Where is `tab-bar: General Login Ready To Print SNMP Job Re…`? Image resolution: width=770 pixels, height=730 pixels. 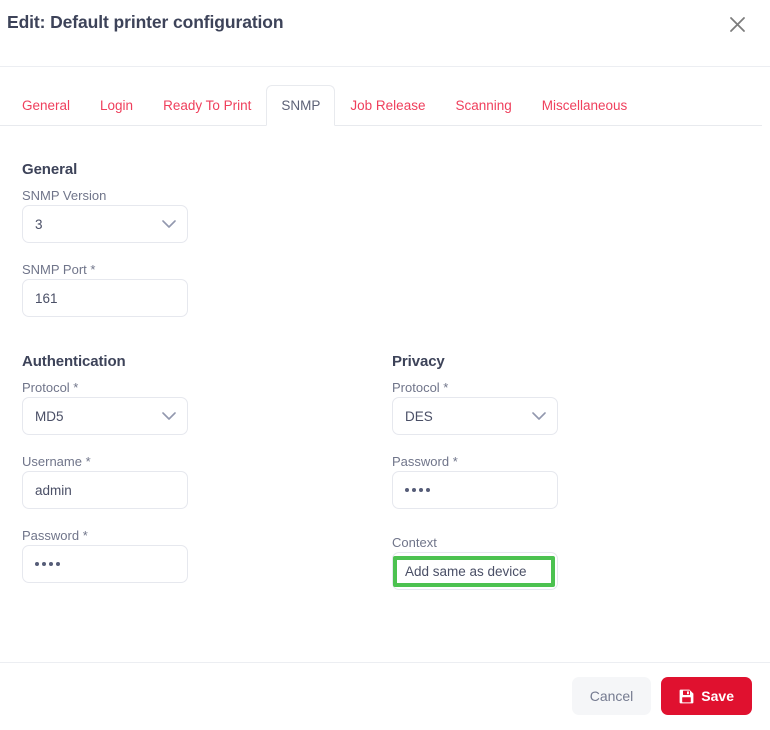
tab-bar: General Login Ready To Print SNMP Job Re… is located at coordinates (385, 105).